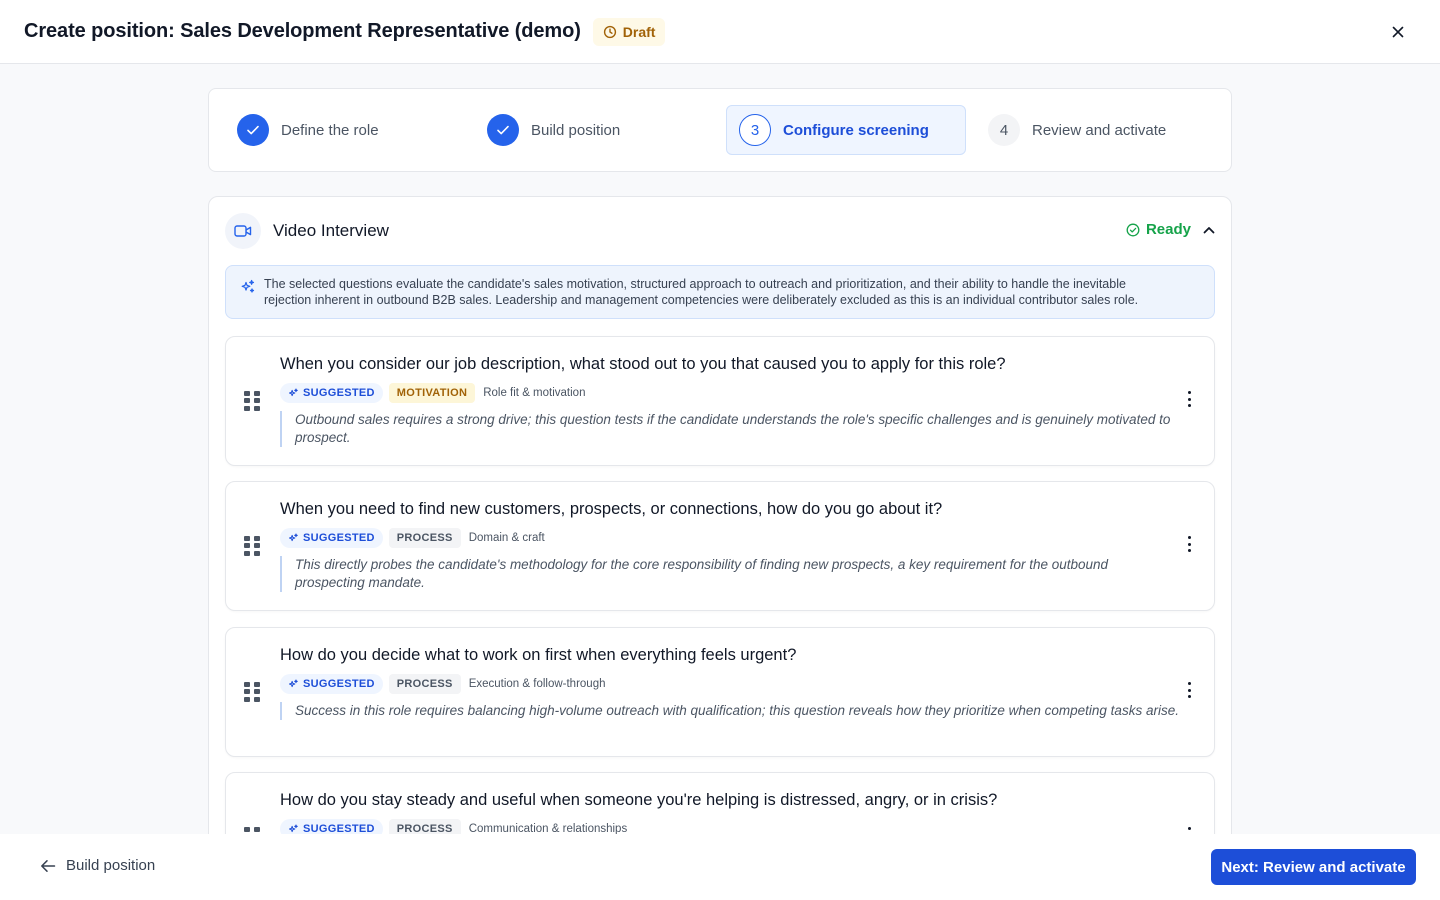 Image resolution: width=1440 pixels, height=900 pixels. I want to click on step-number: 4, so click(1004, 130).